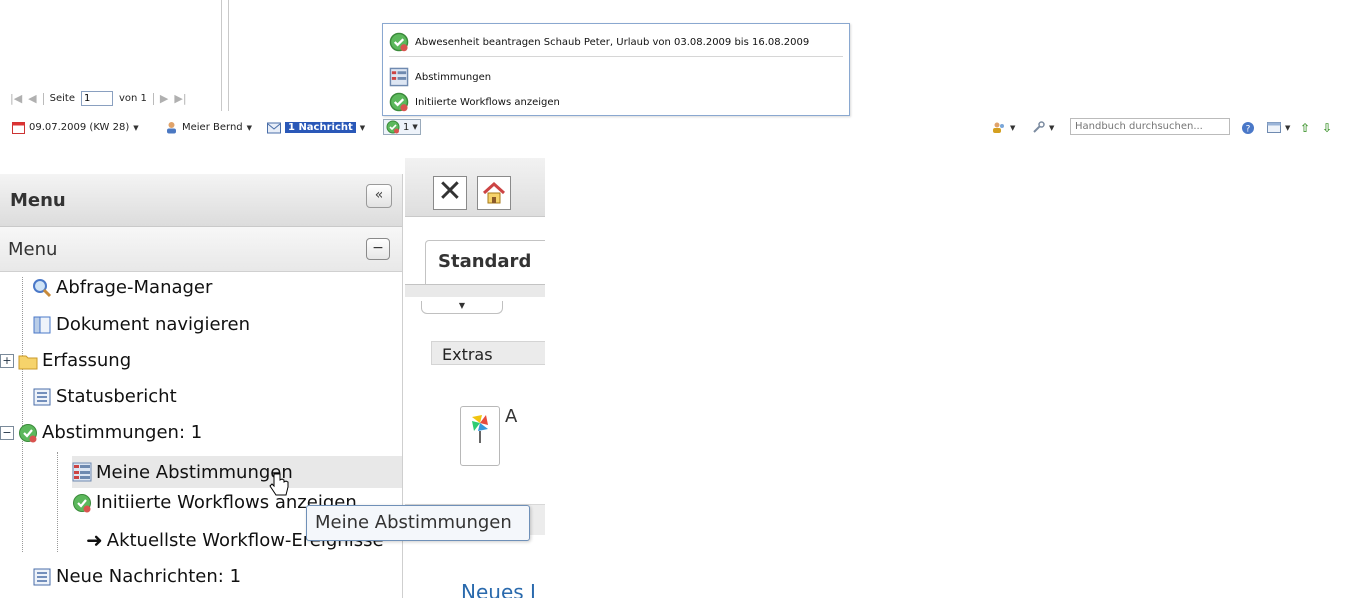 The image size is (1359, 598). I want to click on magnifier-icon, so click(42, 287).